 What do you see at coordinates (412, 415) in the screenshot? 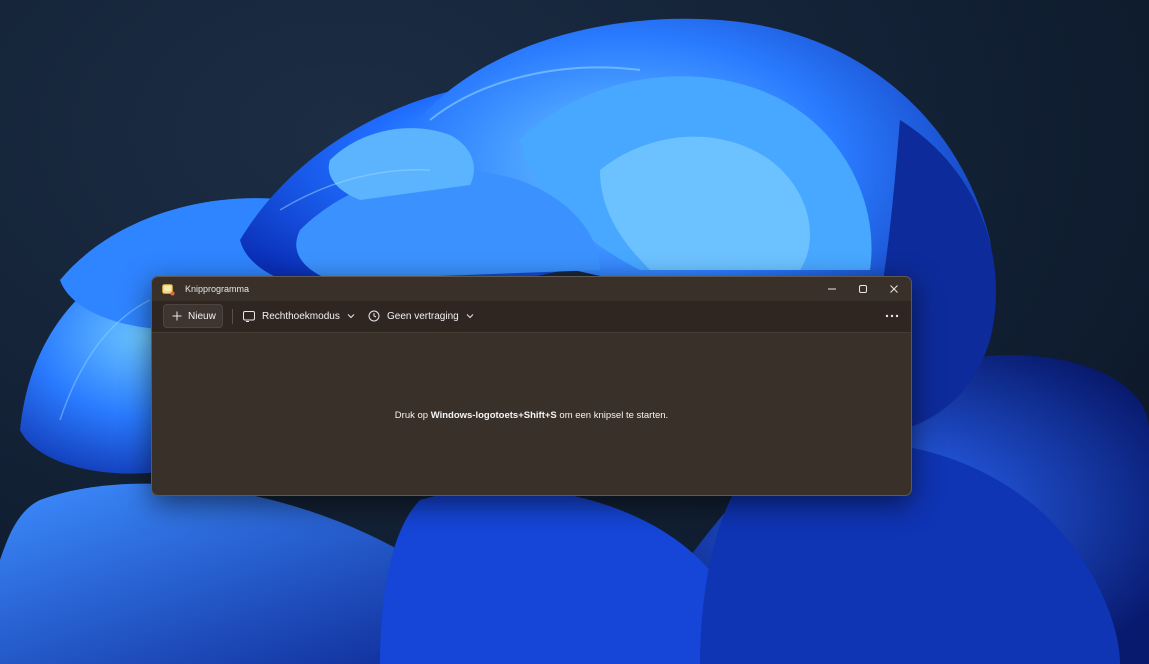
I see `hint-prefix: Druk op` at bounding box center [412, 415].